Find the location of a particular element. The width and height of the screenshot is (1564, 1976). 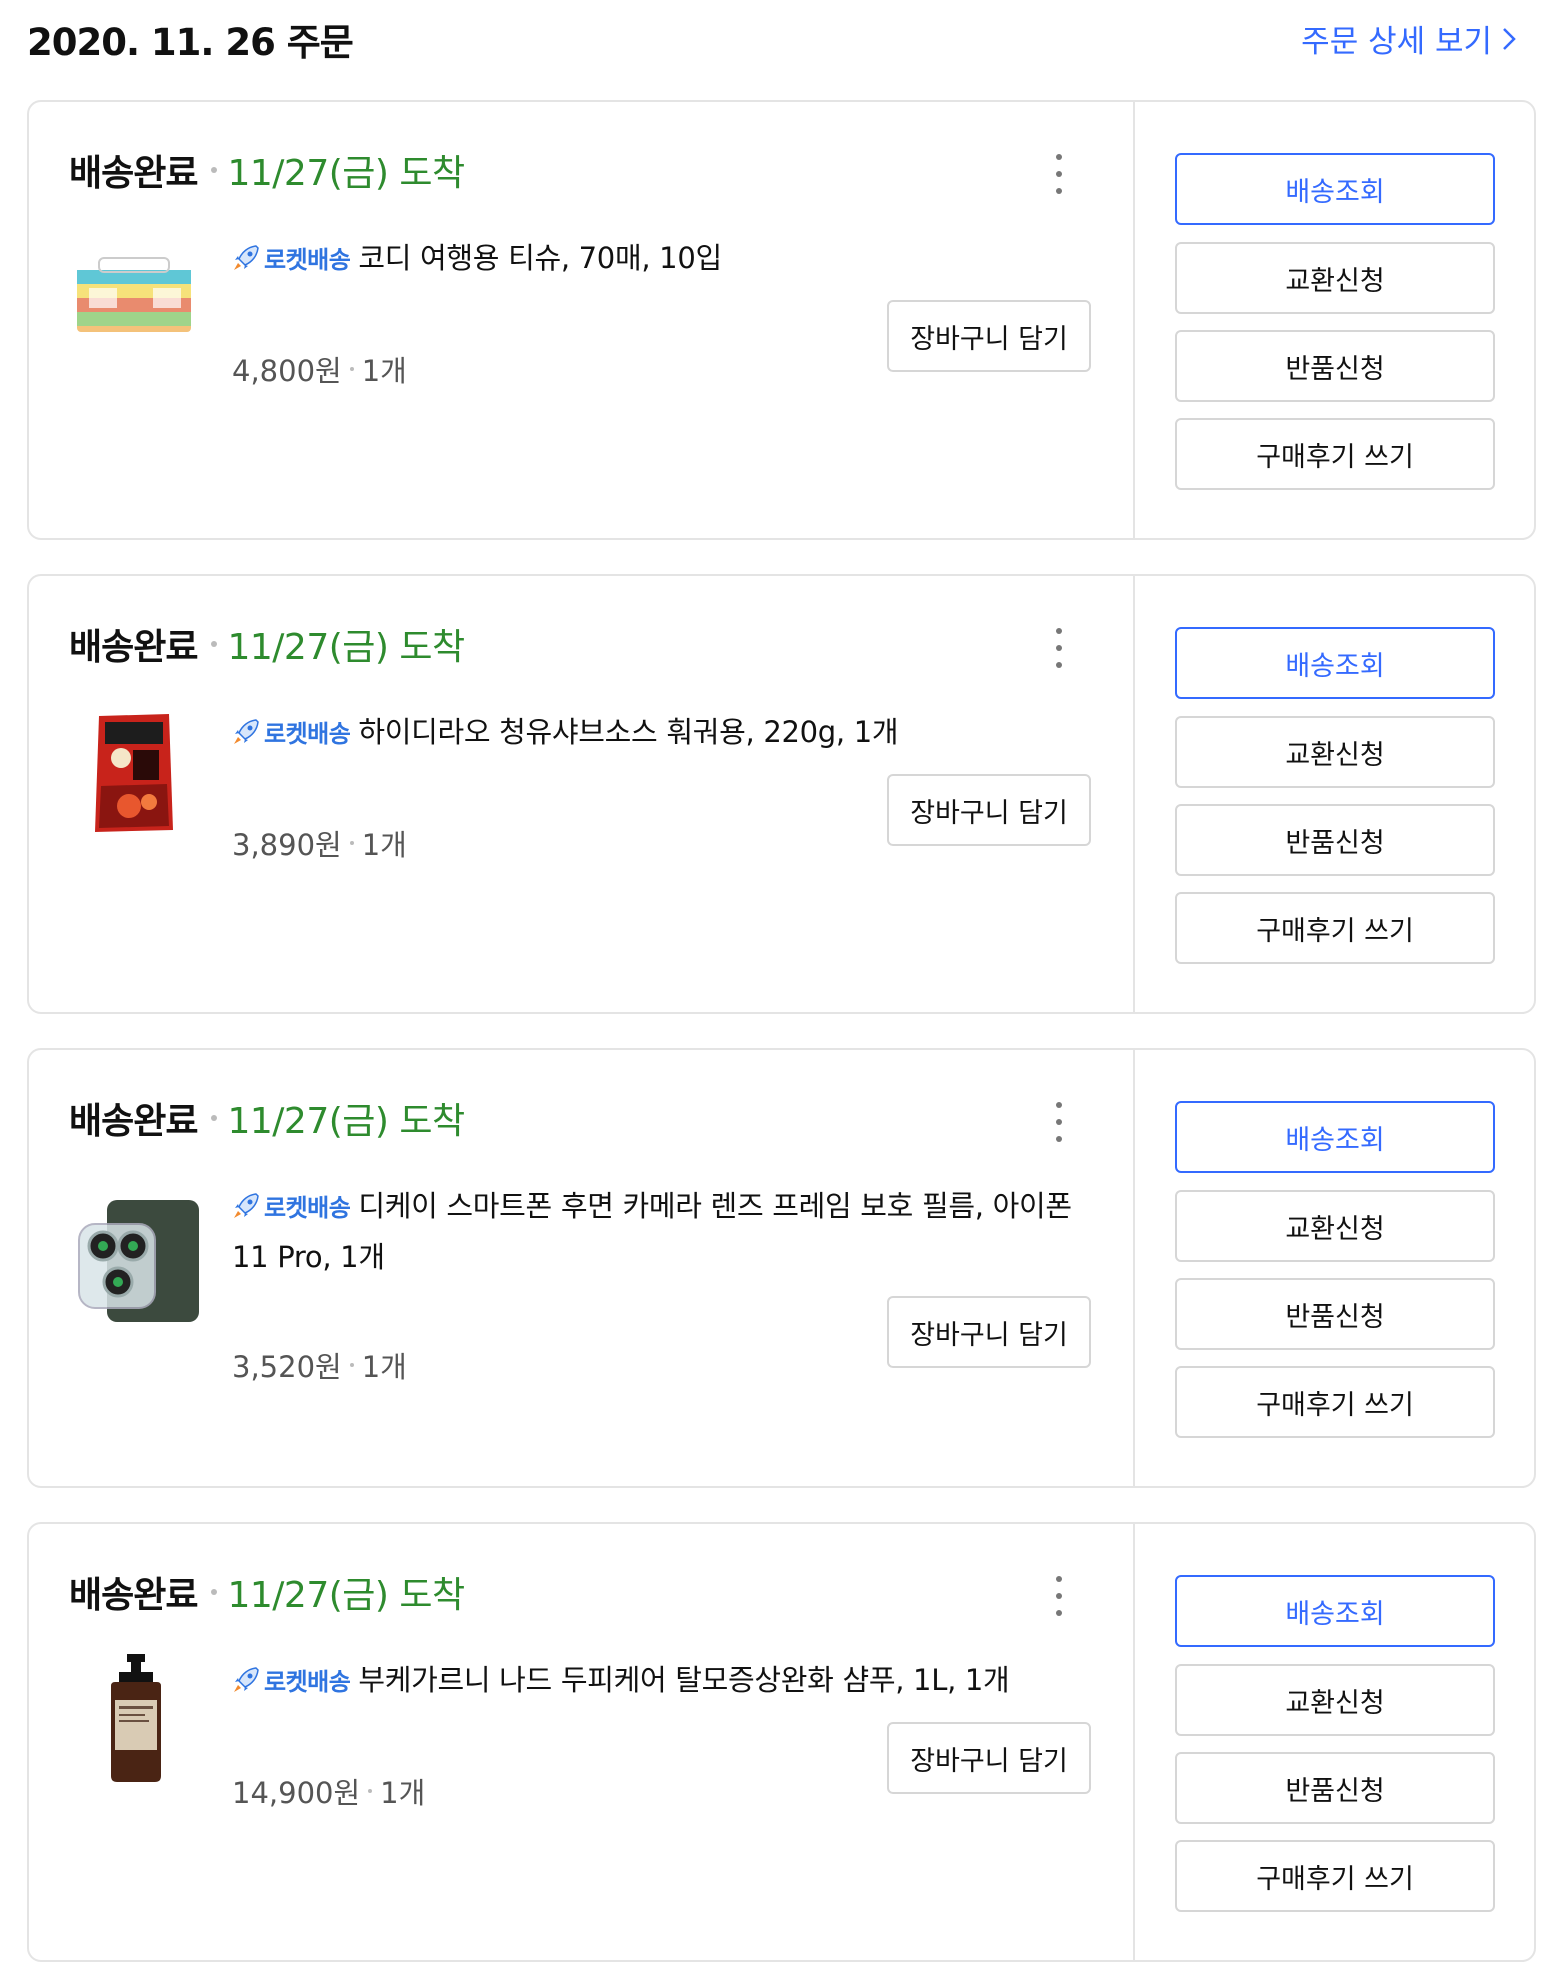

order-detail-label: 주문 상세 보기 is located at coordinates (1396, 42).